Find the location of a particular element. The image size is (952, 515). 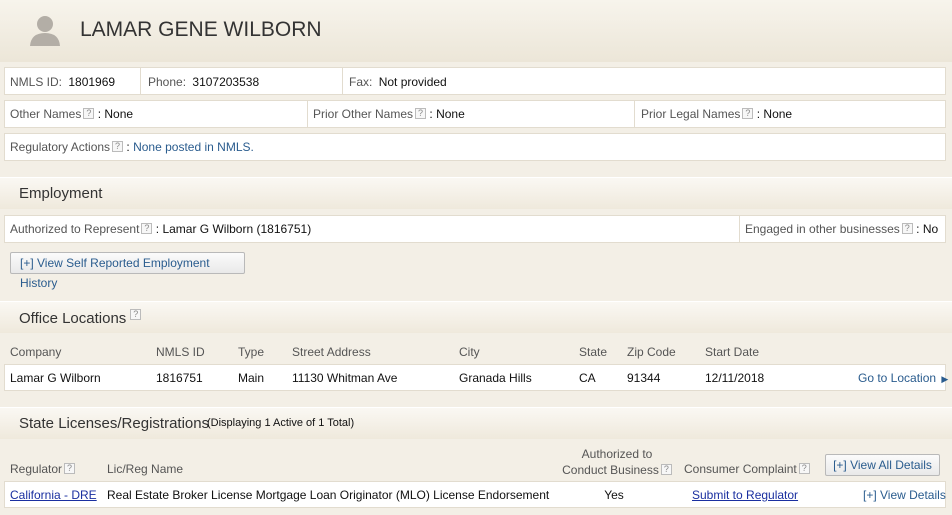

office-company: Lamar G Wilborn is located at coordinates (55, 378).